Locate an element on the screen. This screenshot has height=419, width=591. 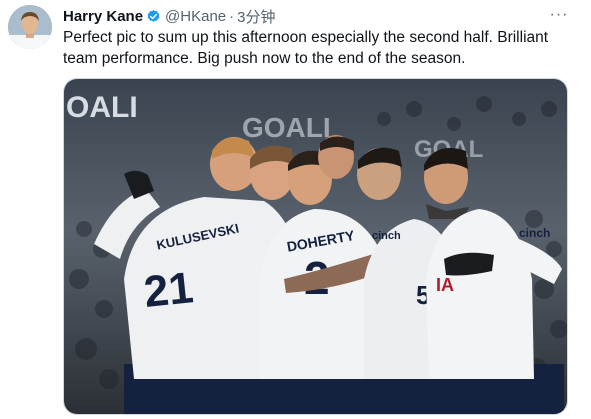
handle: @HKane is located at coordinates (195, 16).